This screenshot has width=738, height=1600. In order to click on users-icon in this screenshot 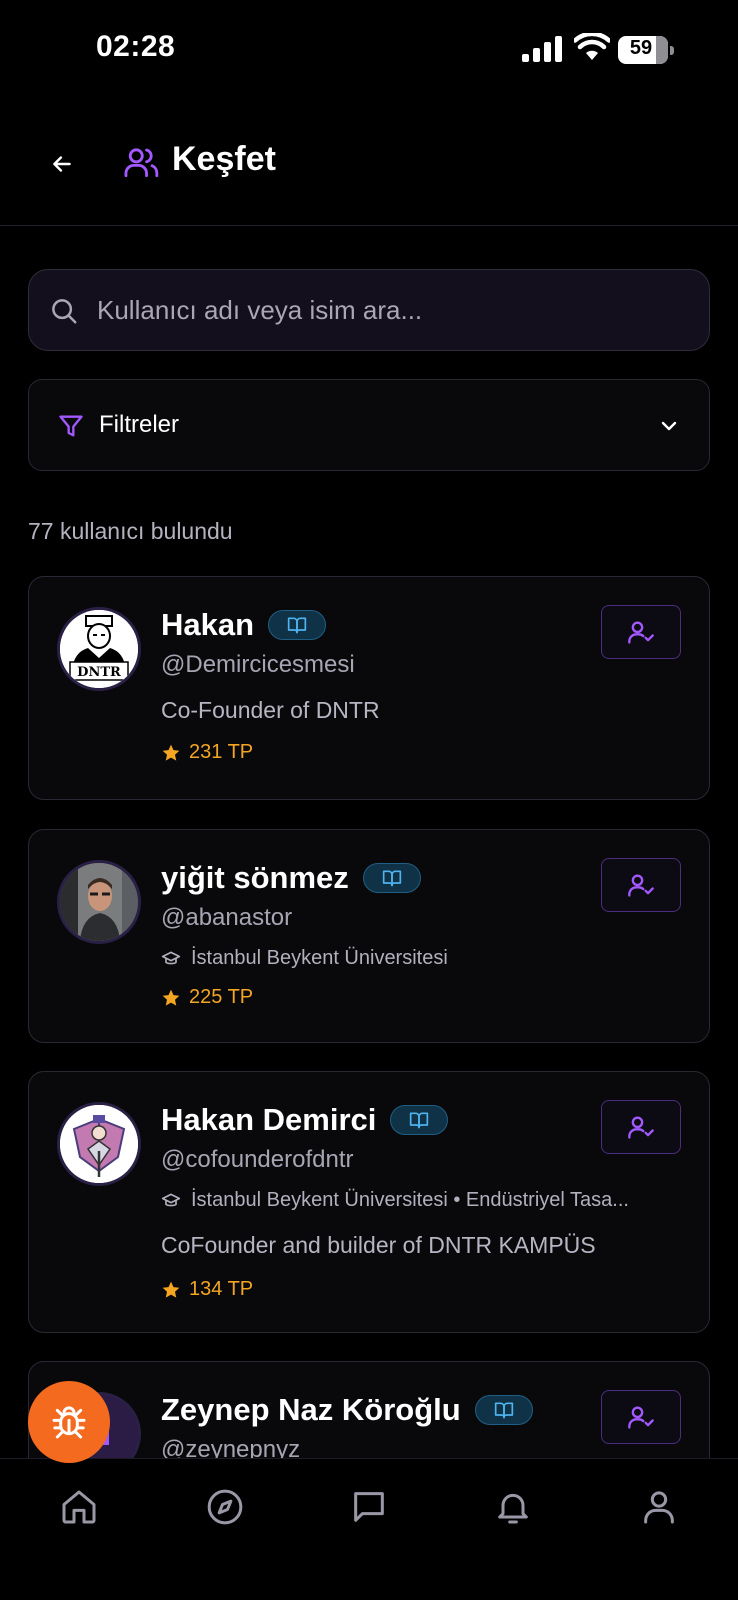, I will do `click(141, 163)`.